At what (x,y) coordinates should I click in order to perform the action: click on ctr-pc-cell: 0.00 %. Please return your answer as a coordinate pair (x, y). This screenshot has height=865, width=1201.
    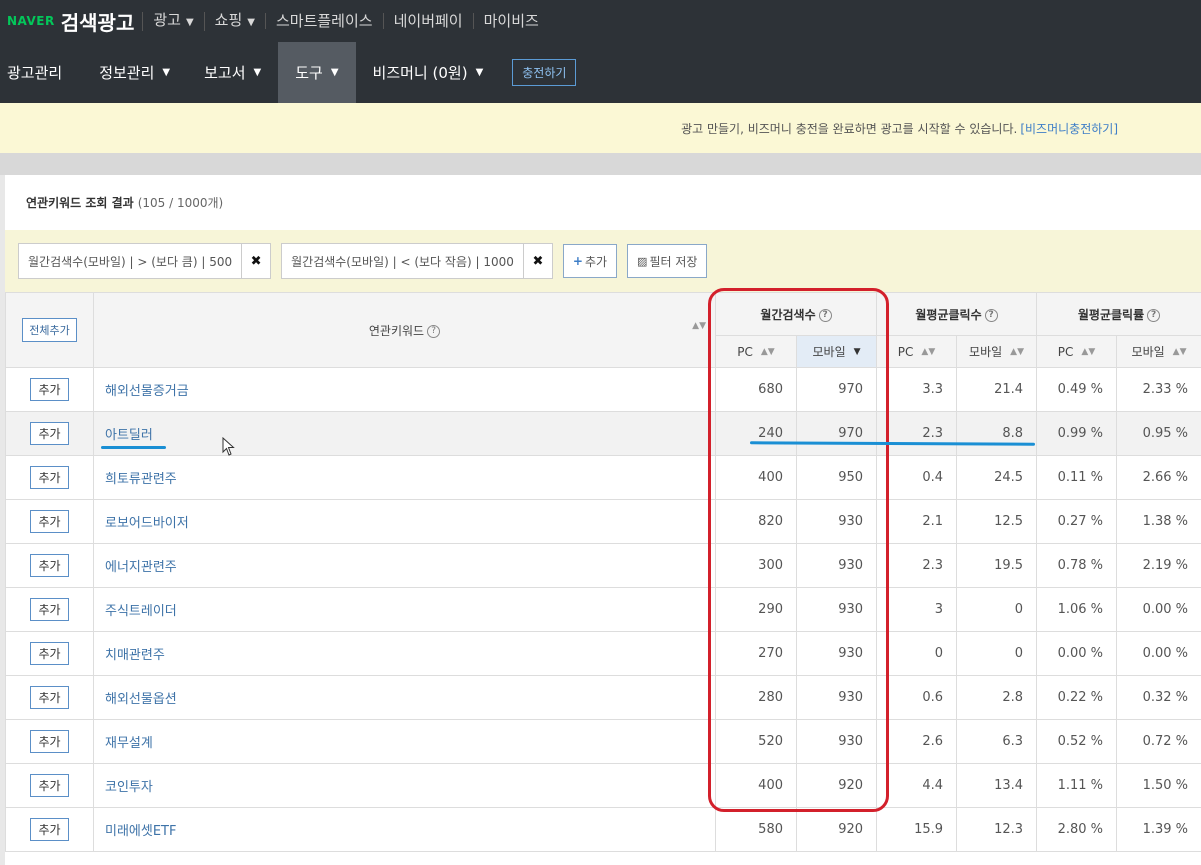
    Looking at the image, I should click on (1077, 653).